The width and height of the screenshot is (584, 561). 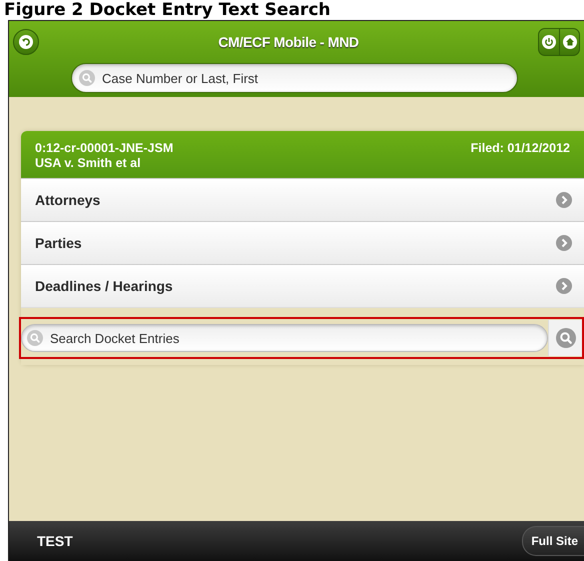 I want to click on menu-item: Parties, so click(x=302, y=242).